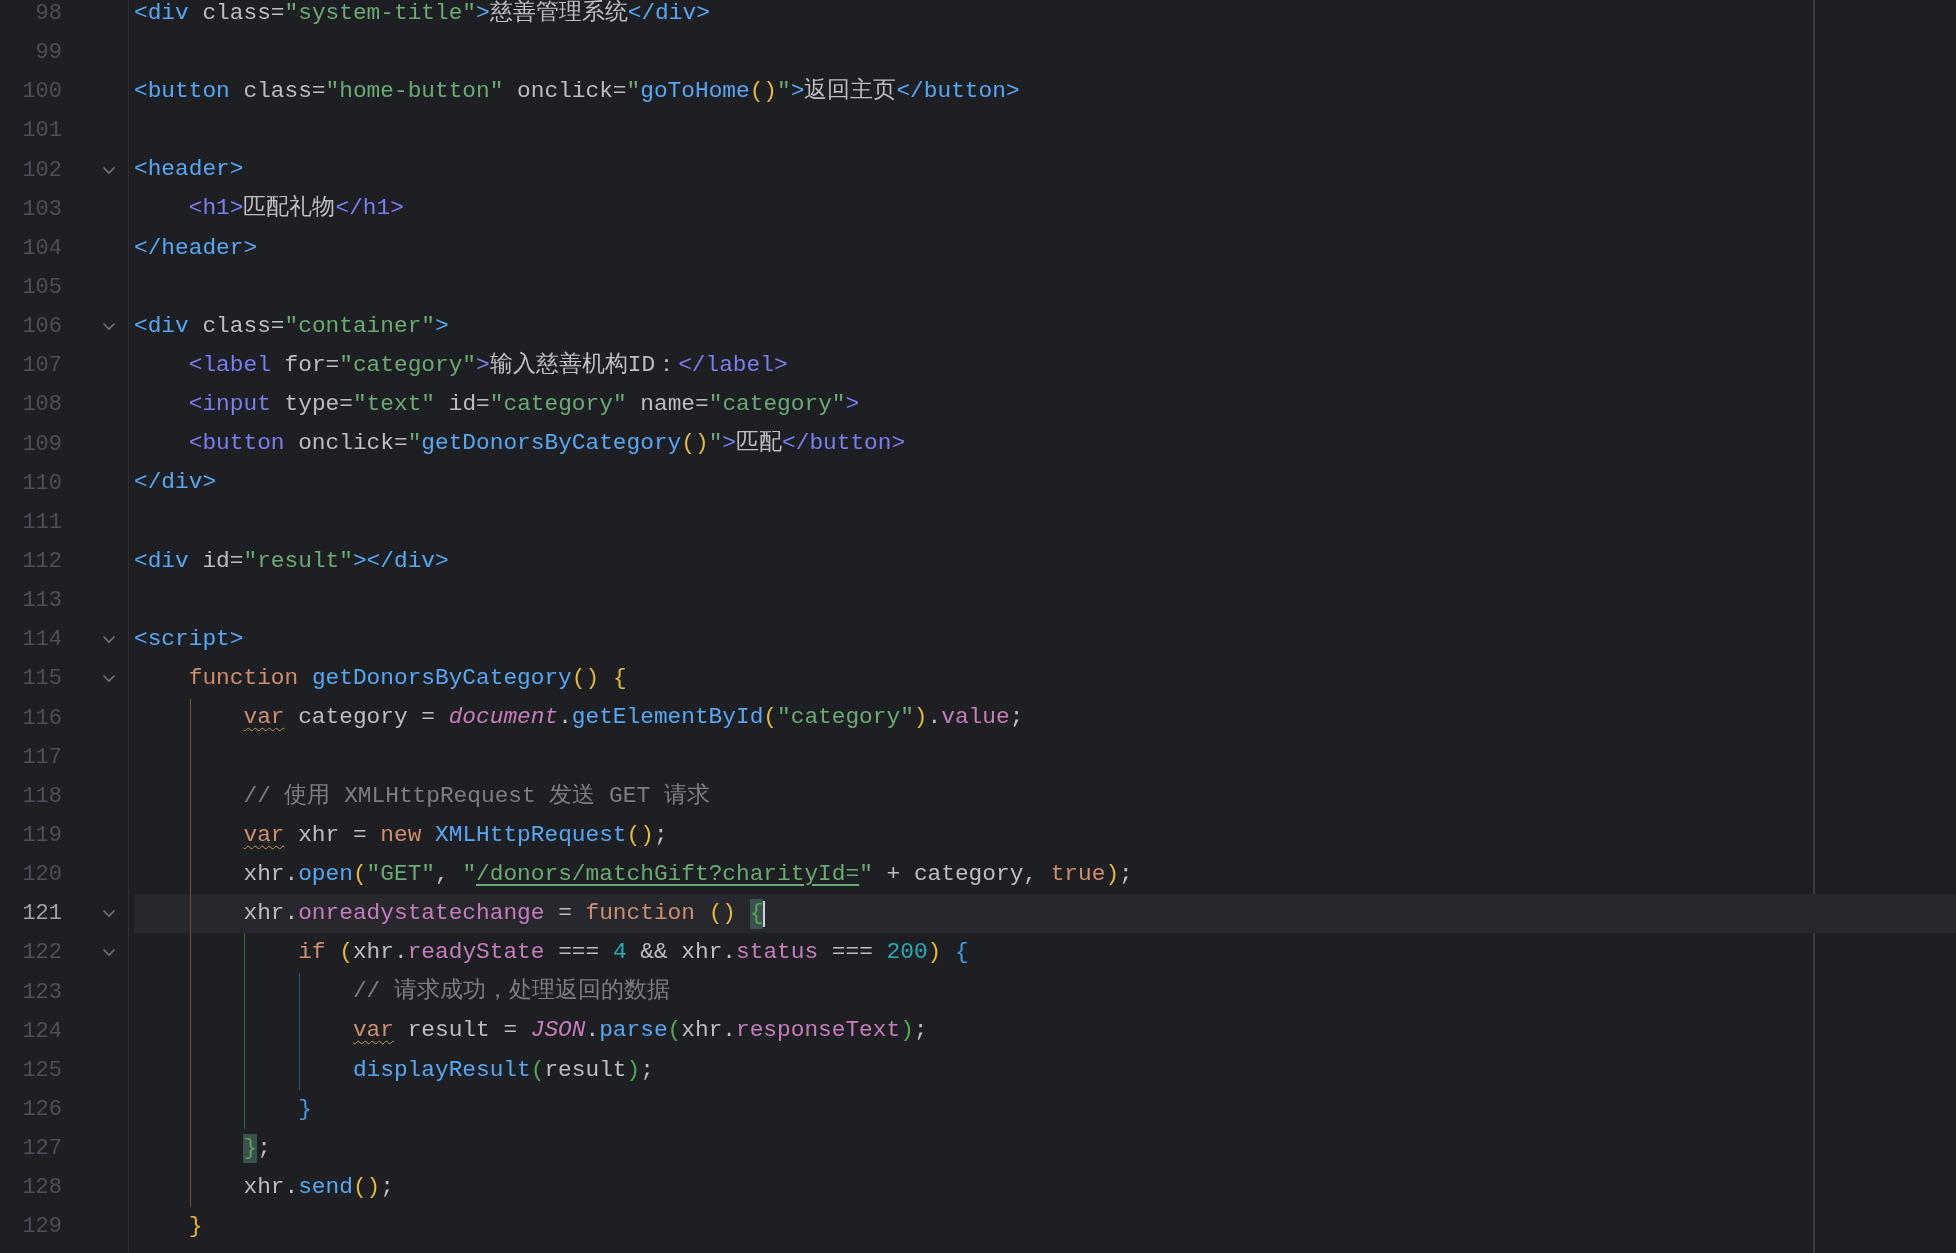 The height and width of the screenshot is (1253, 1956). Describe the element at coordinates (333, 835) in the screenshot. I see `code-text: xhr =` at that location.